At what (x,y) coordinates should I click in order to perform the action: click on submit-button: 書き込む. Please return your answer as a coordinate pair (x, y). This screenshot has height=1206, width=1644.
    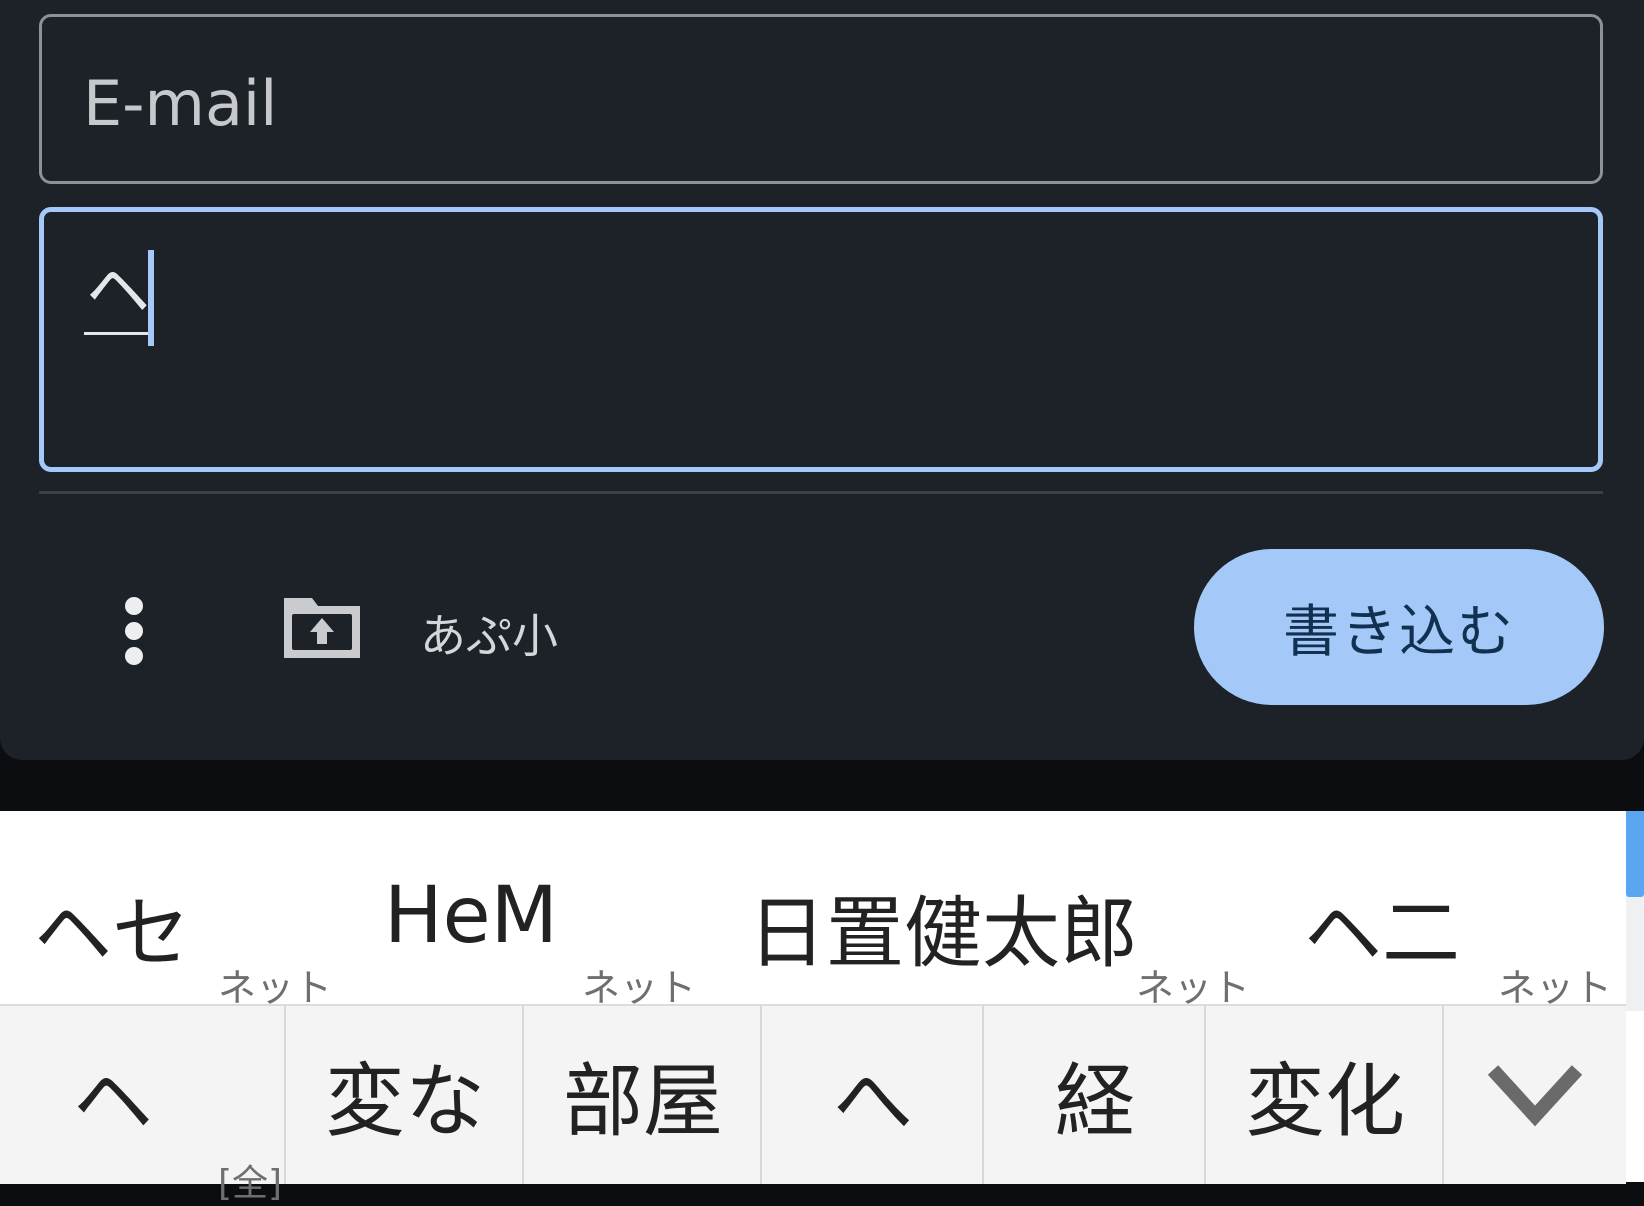
    Looking at the image, I should click on (1399, 627).